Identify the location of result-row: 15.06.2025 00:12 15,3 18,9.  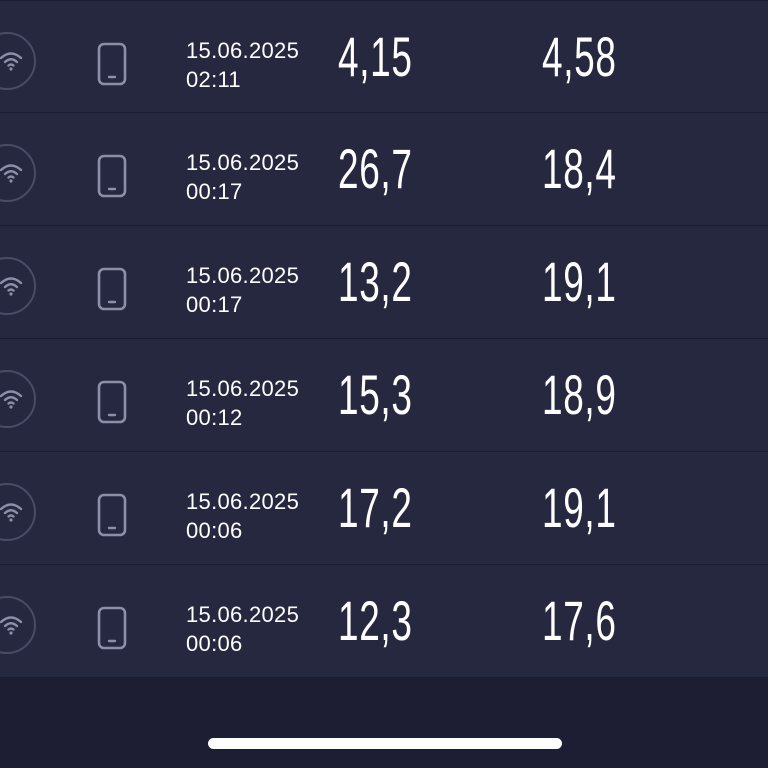
(384, 395).